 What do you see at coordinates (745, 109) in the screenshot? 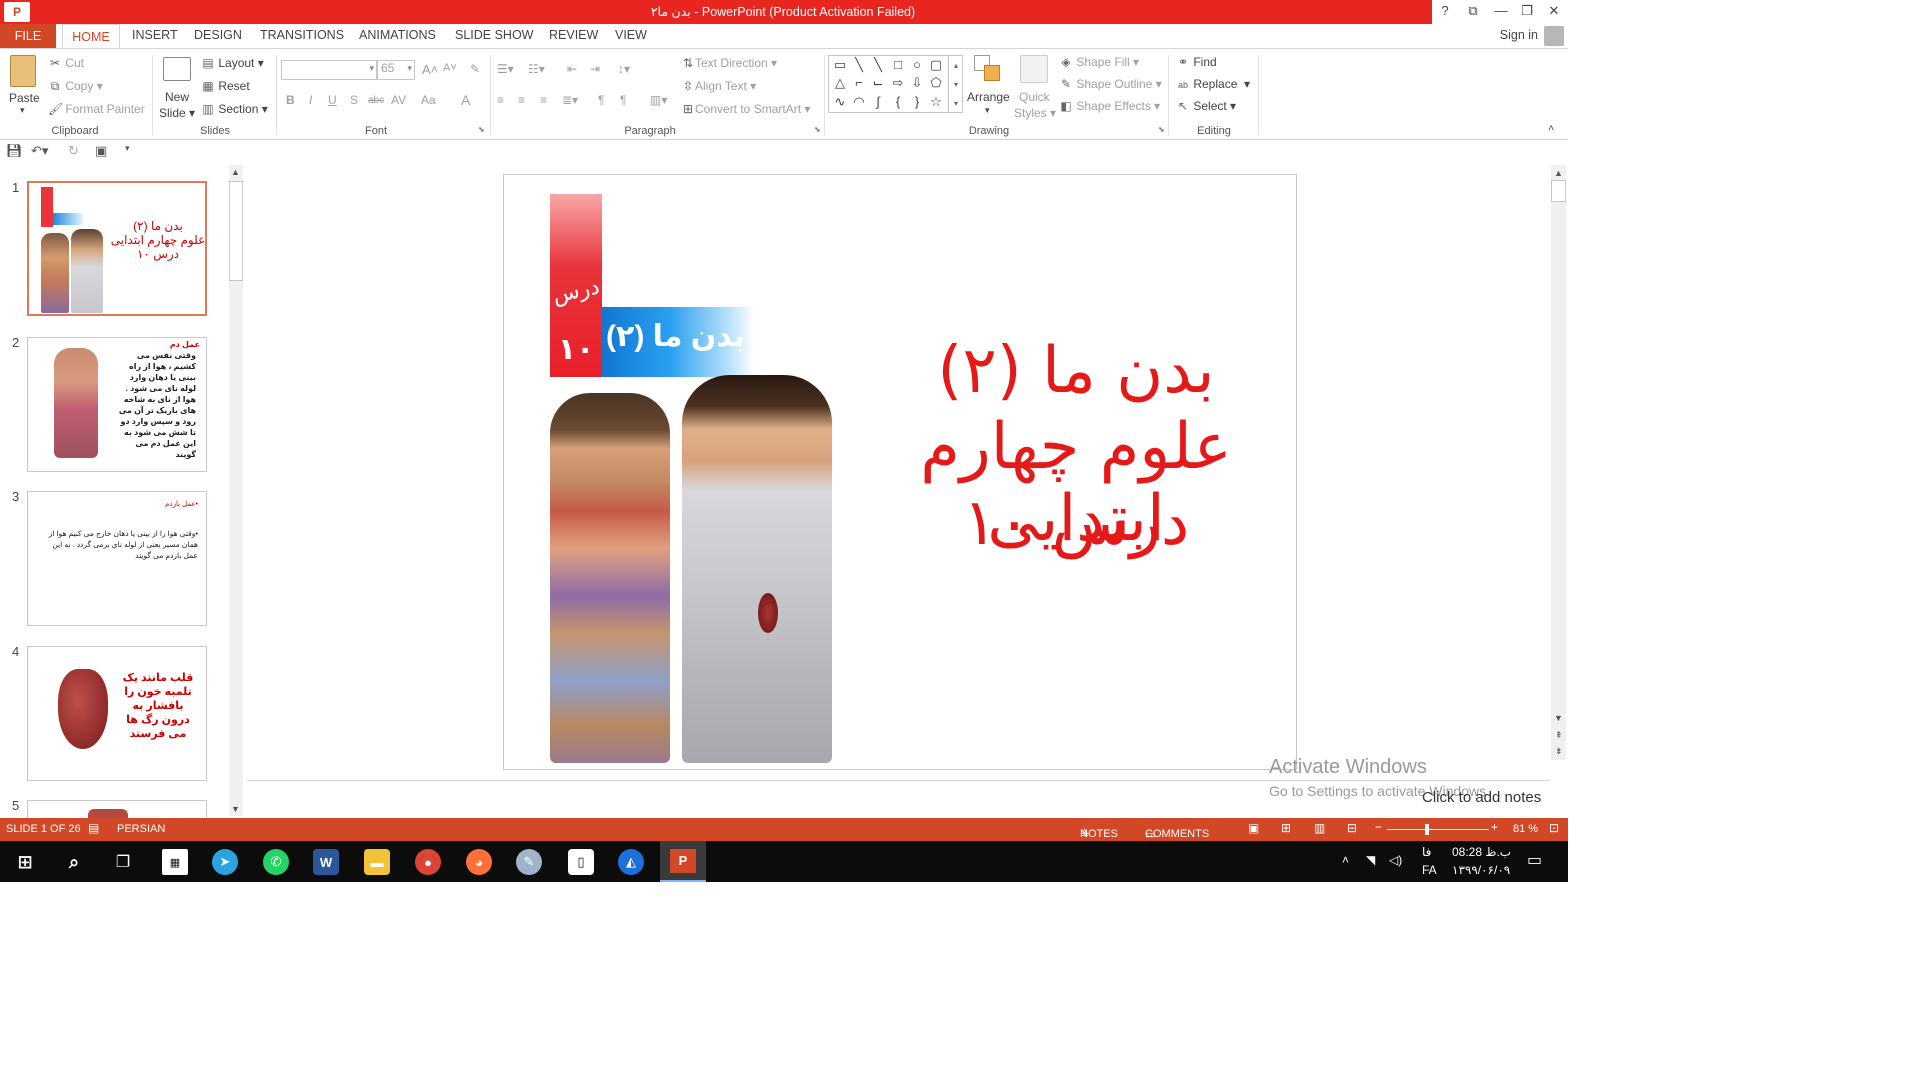
I see `convert-smartart-button: ⊞ Convert to SmartArt ▾` at bounding box center [745, 109].